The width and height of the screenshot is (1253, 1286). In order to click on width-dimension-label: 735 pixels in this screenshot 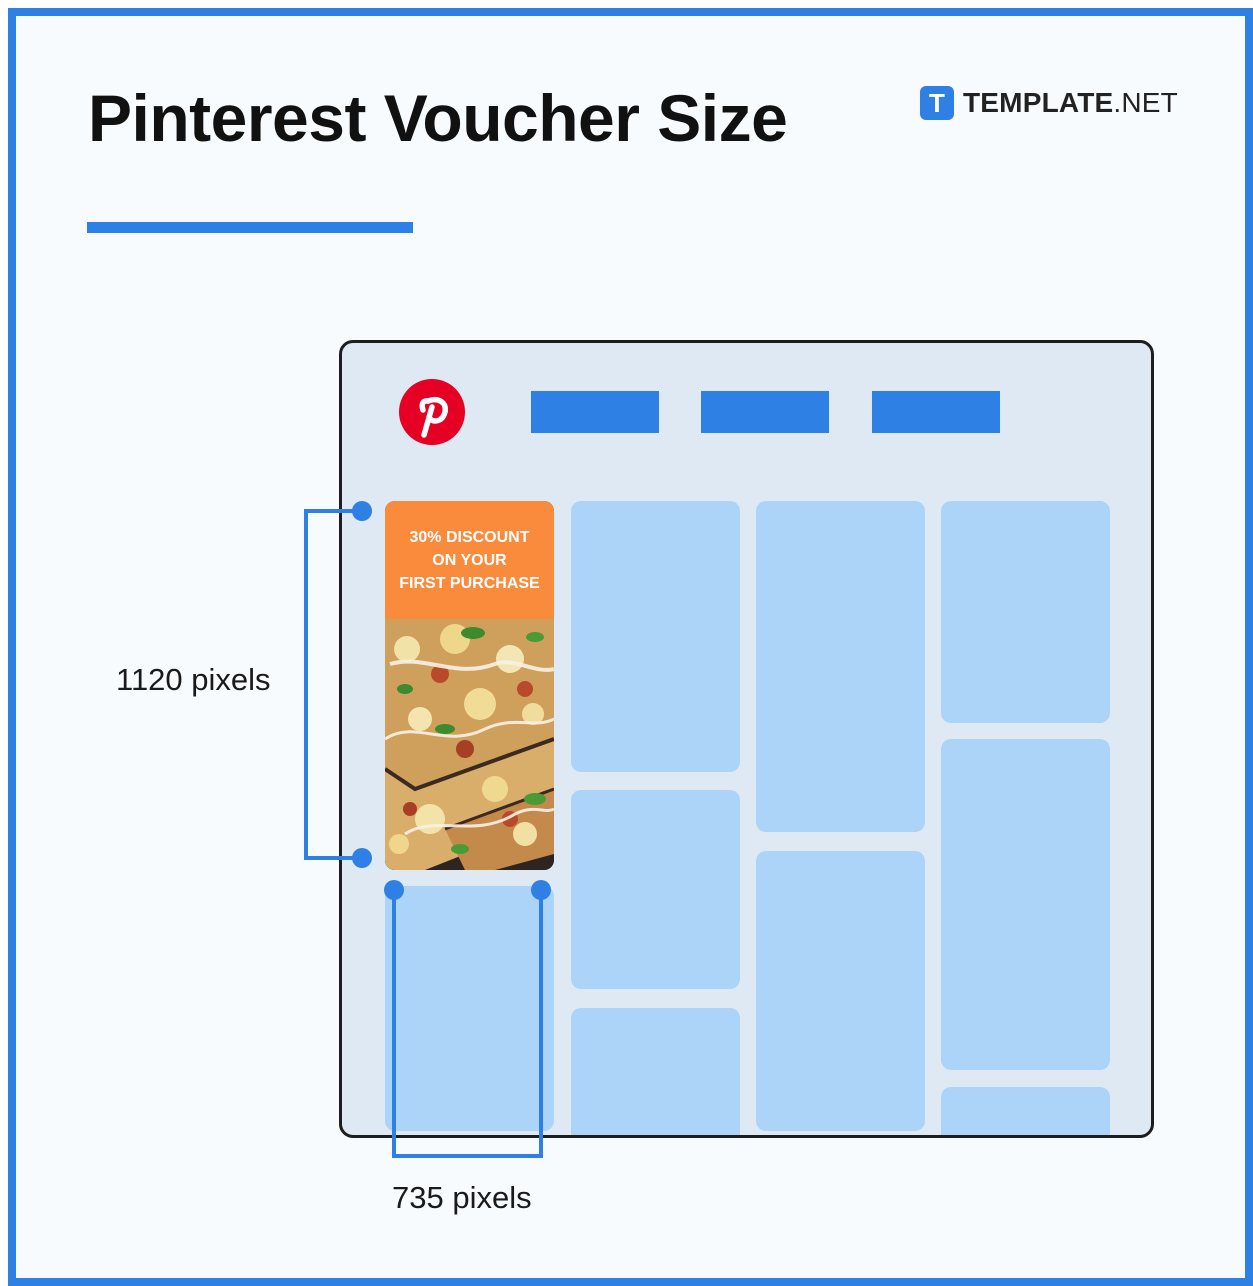, I will do `click(462, 1197)`.